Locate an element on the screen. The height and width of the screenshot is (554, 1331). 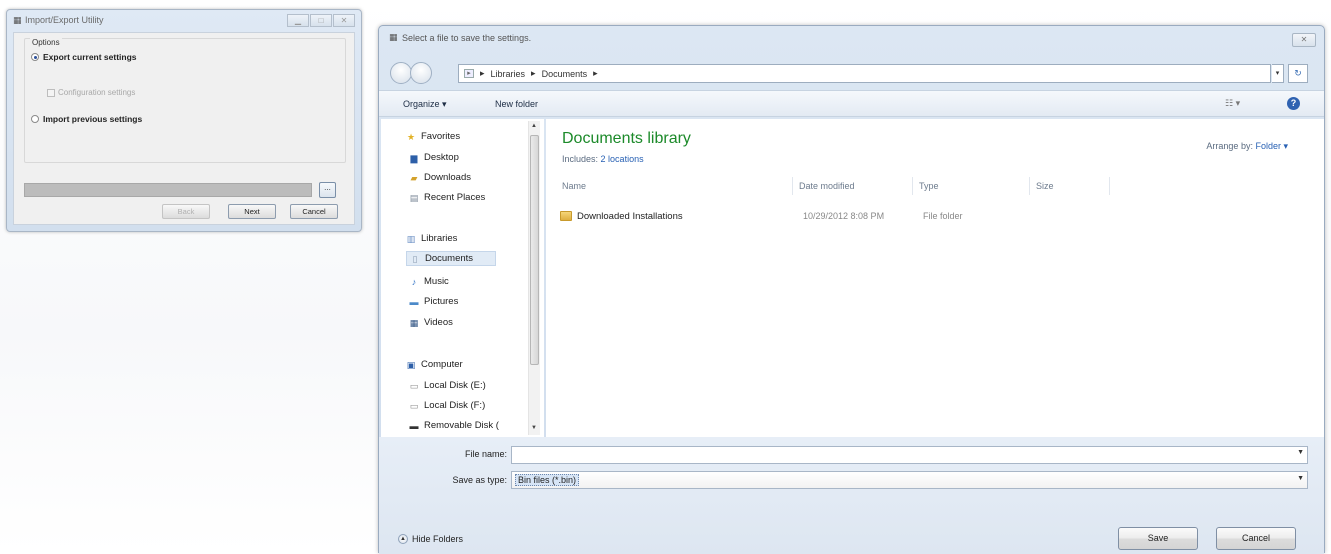
column-header-size: Size is located at coordinates (1045, 186).